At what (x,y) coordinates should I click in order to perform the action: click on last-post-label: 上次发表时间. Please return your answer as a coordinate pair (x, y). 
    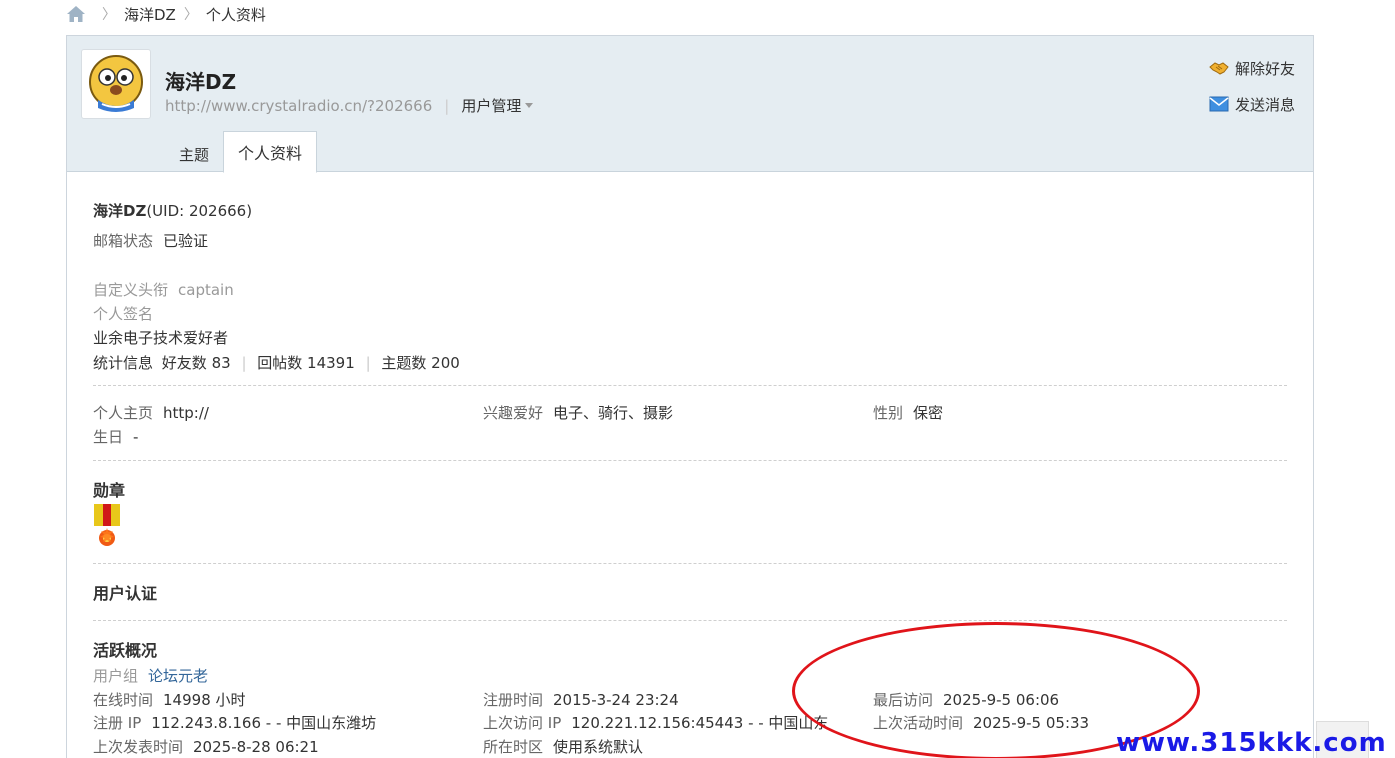
    Looking at the image, I should click on (138, 747).